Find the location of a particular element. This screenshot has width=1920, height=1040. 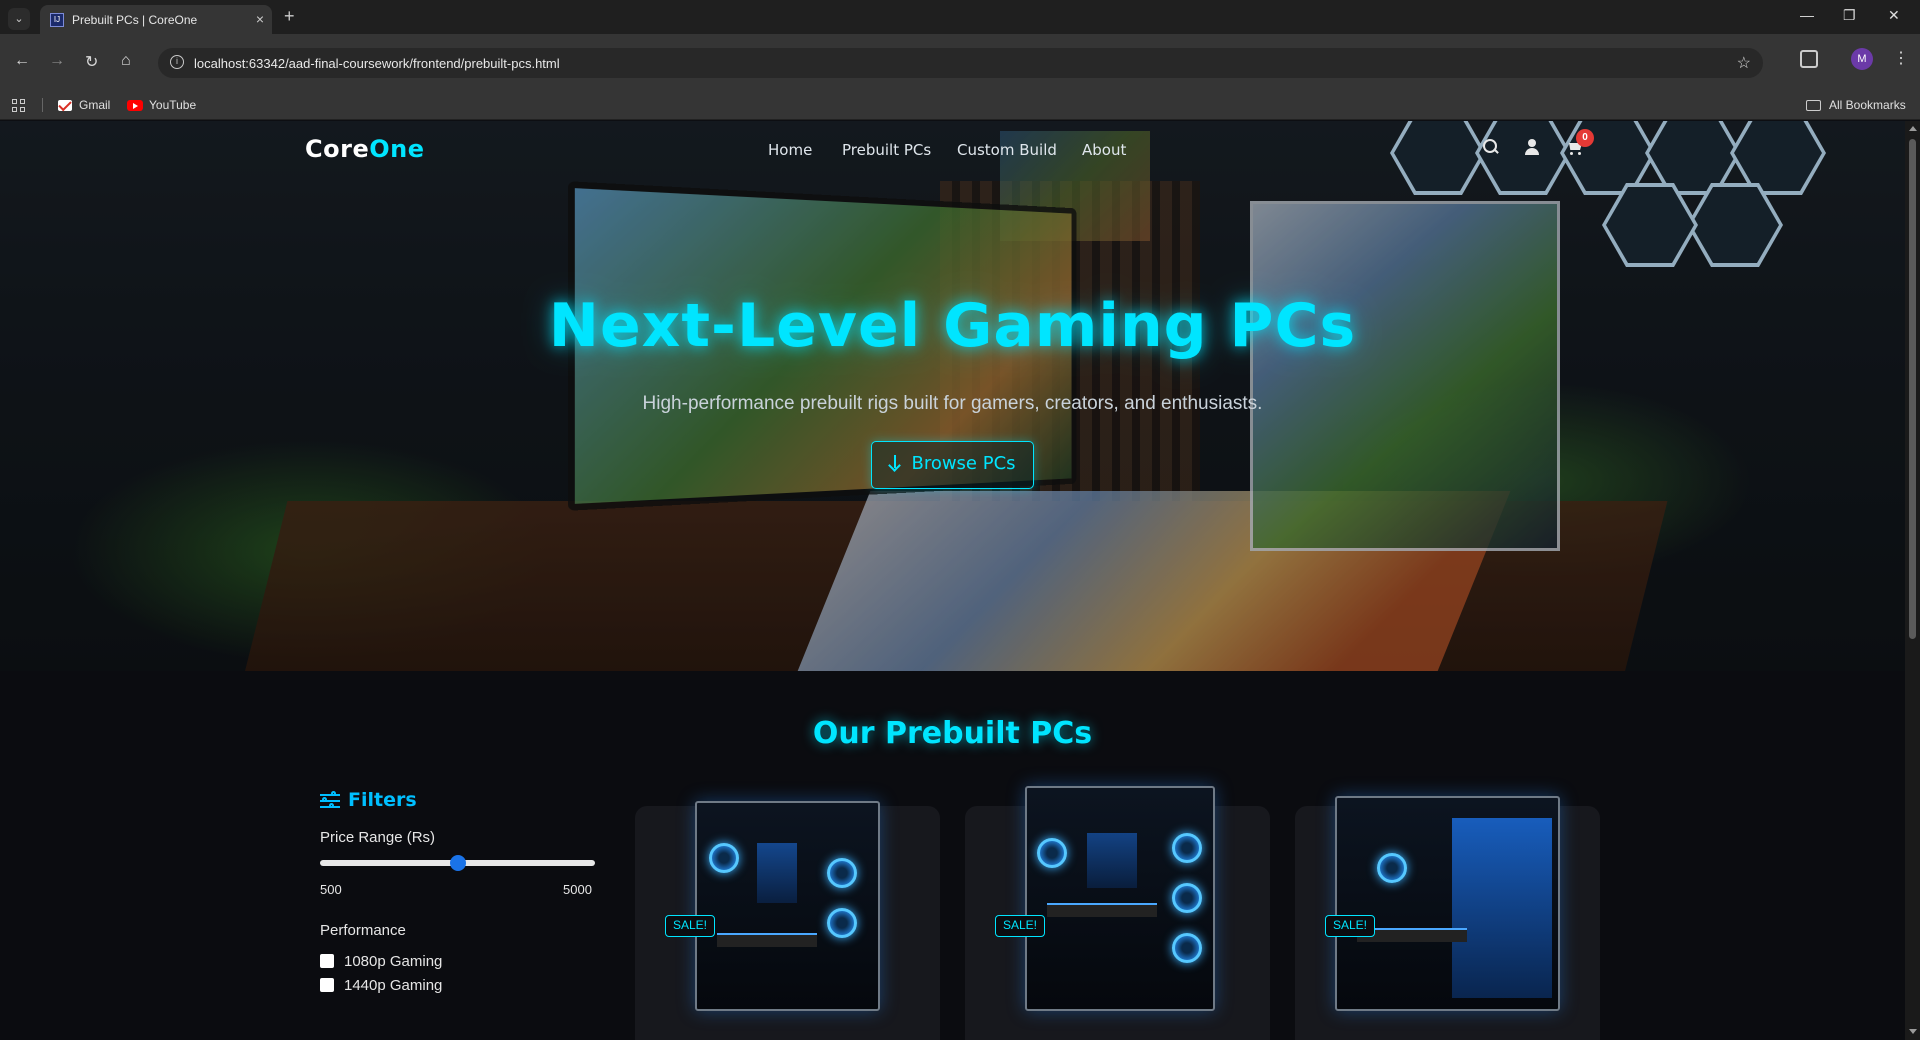

nav-about: About is located at coordinates (1104, 150).